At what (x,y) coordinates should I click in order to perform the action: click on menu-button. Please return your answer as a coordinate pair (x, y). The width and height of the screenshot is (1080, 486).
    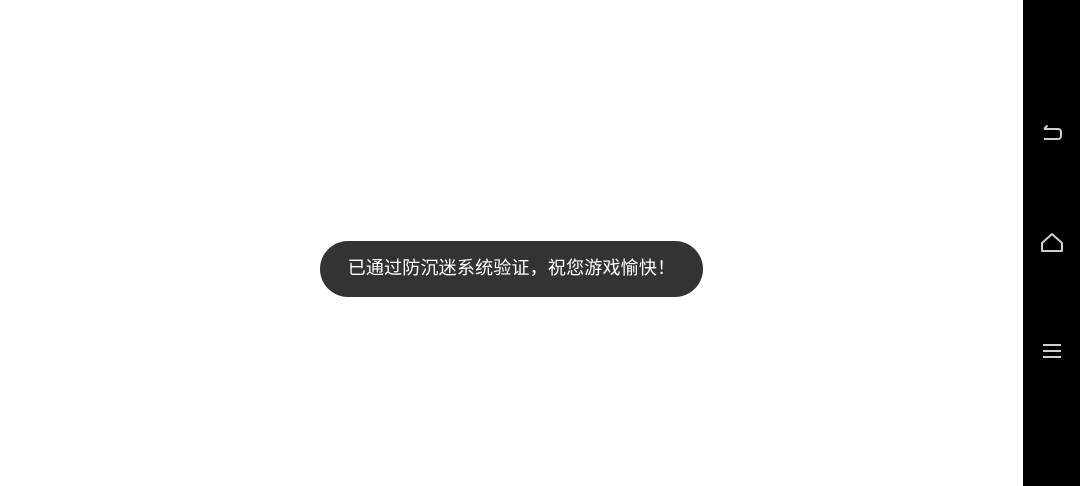
    Looking at the image, I should click on (1051, 351).